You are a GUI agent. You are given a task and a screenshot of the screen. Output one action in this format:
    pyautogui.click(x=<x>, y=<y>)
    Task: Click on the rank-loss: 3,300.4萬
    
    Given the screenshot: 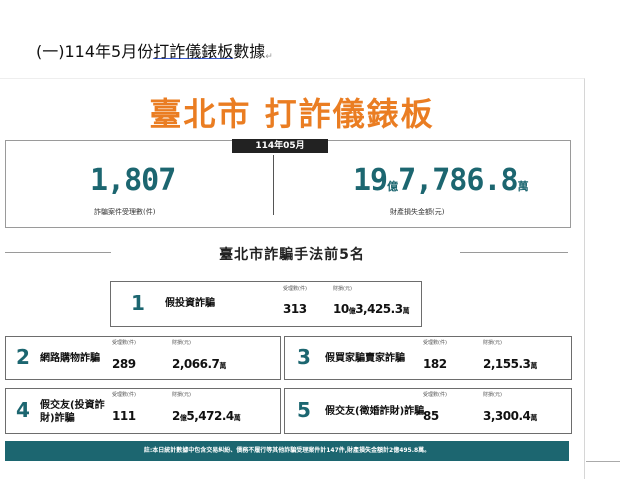 What is the action you would take?
    pyautogui.click(x=510, y=416)
    